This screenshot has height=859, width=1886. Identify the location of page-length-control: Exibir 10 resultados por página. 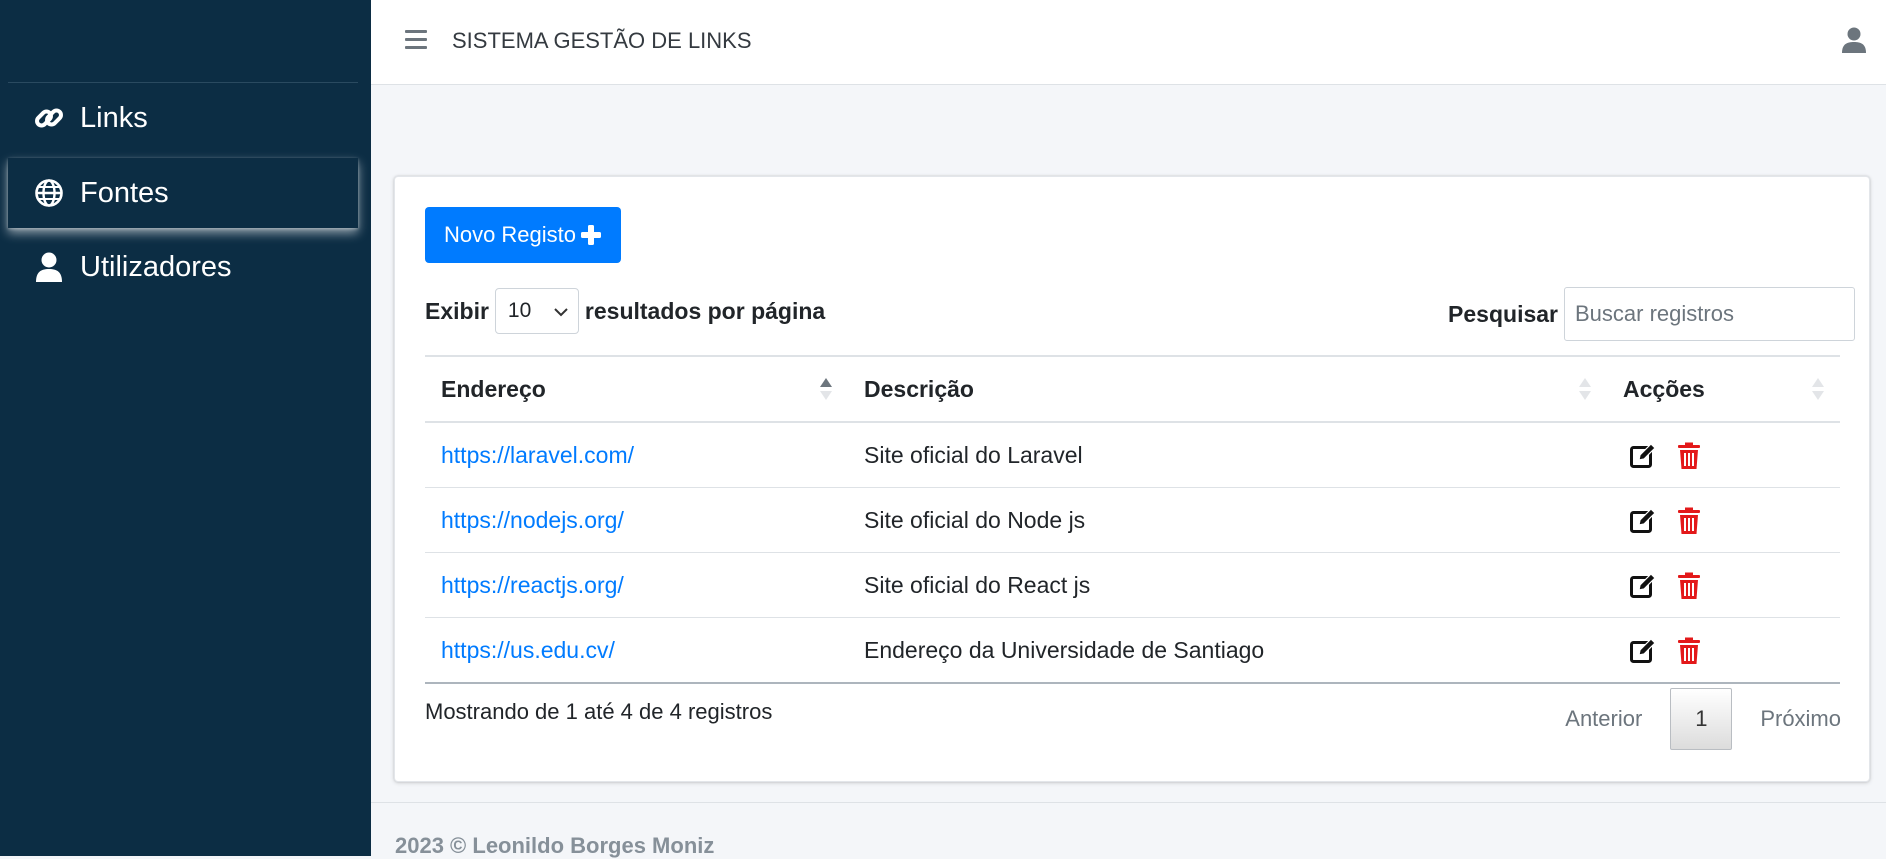
(625, 311).